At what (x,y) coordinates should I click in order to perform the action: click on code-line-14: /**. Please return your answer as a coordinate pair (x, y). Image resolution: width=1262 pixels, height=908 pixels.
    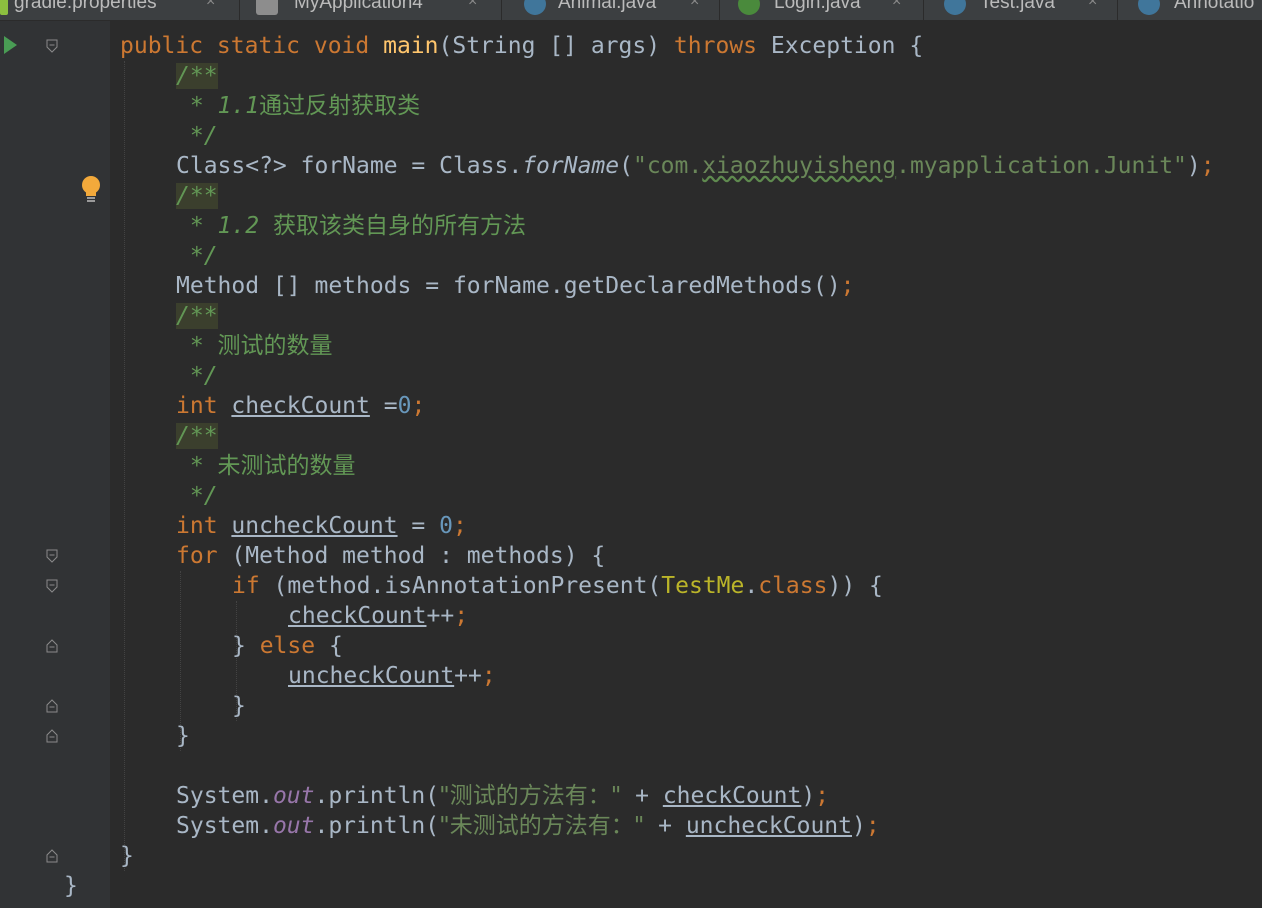
    Looking at the image, I should click on (197, 436).